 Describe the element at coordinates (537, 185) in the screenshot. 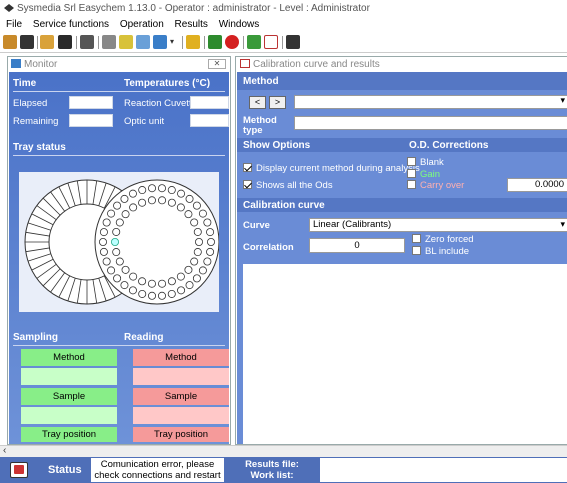

I see `carry-over-field: 0.0000` at that location.